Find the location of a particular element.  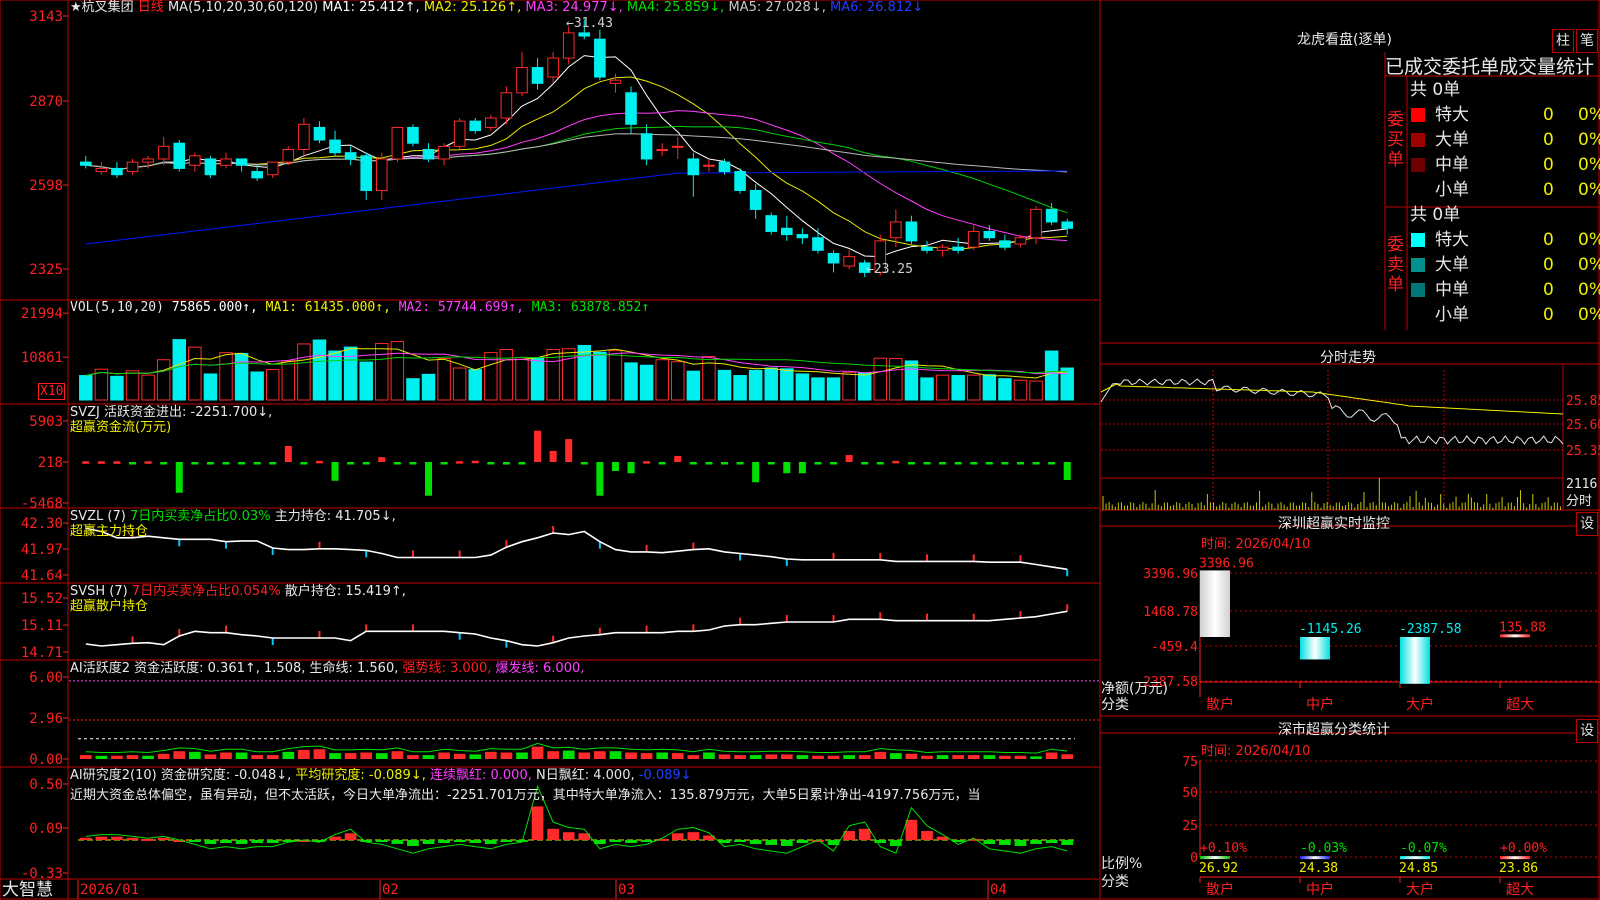

sz-class-change-label: -0.03% is located at coordinates (1323, 848).